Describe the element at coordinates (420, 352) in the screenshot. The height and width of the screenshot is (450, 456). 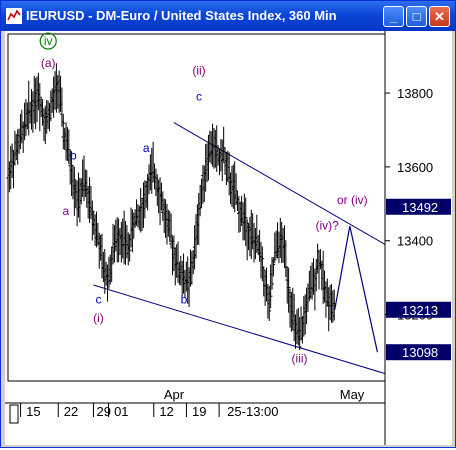
I see `price-box-label: 13098` at that location.